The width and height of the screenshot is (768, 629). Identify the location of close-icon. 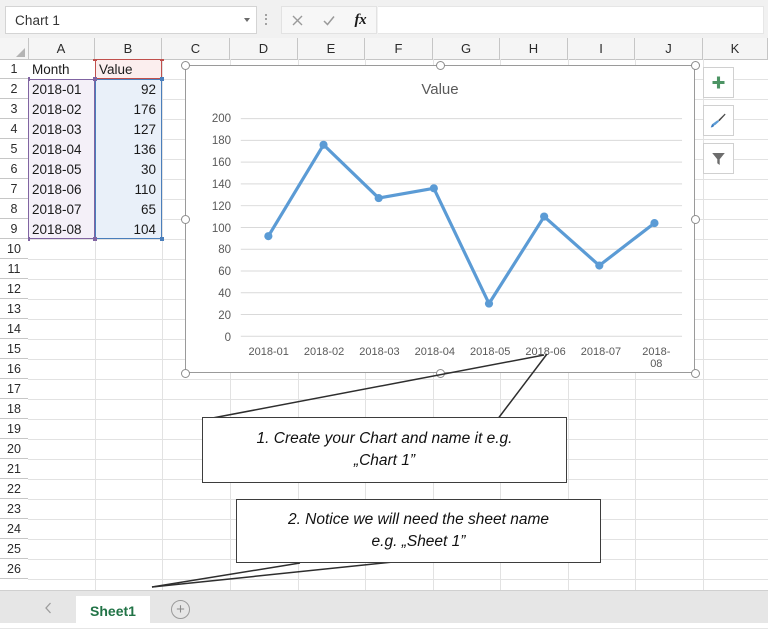
(297, 20).